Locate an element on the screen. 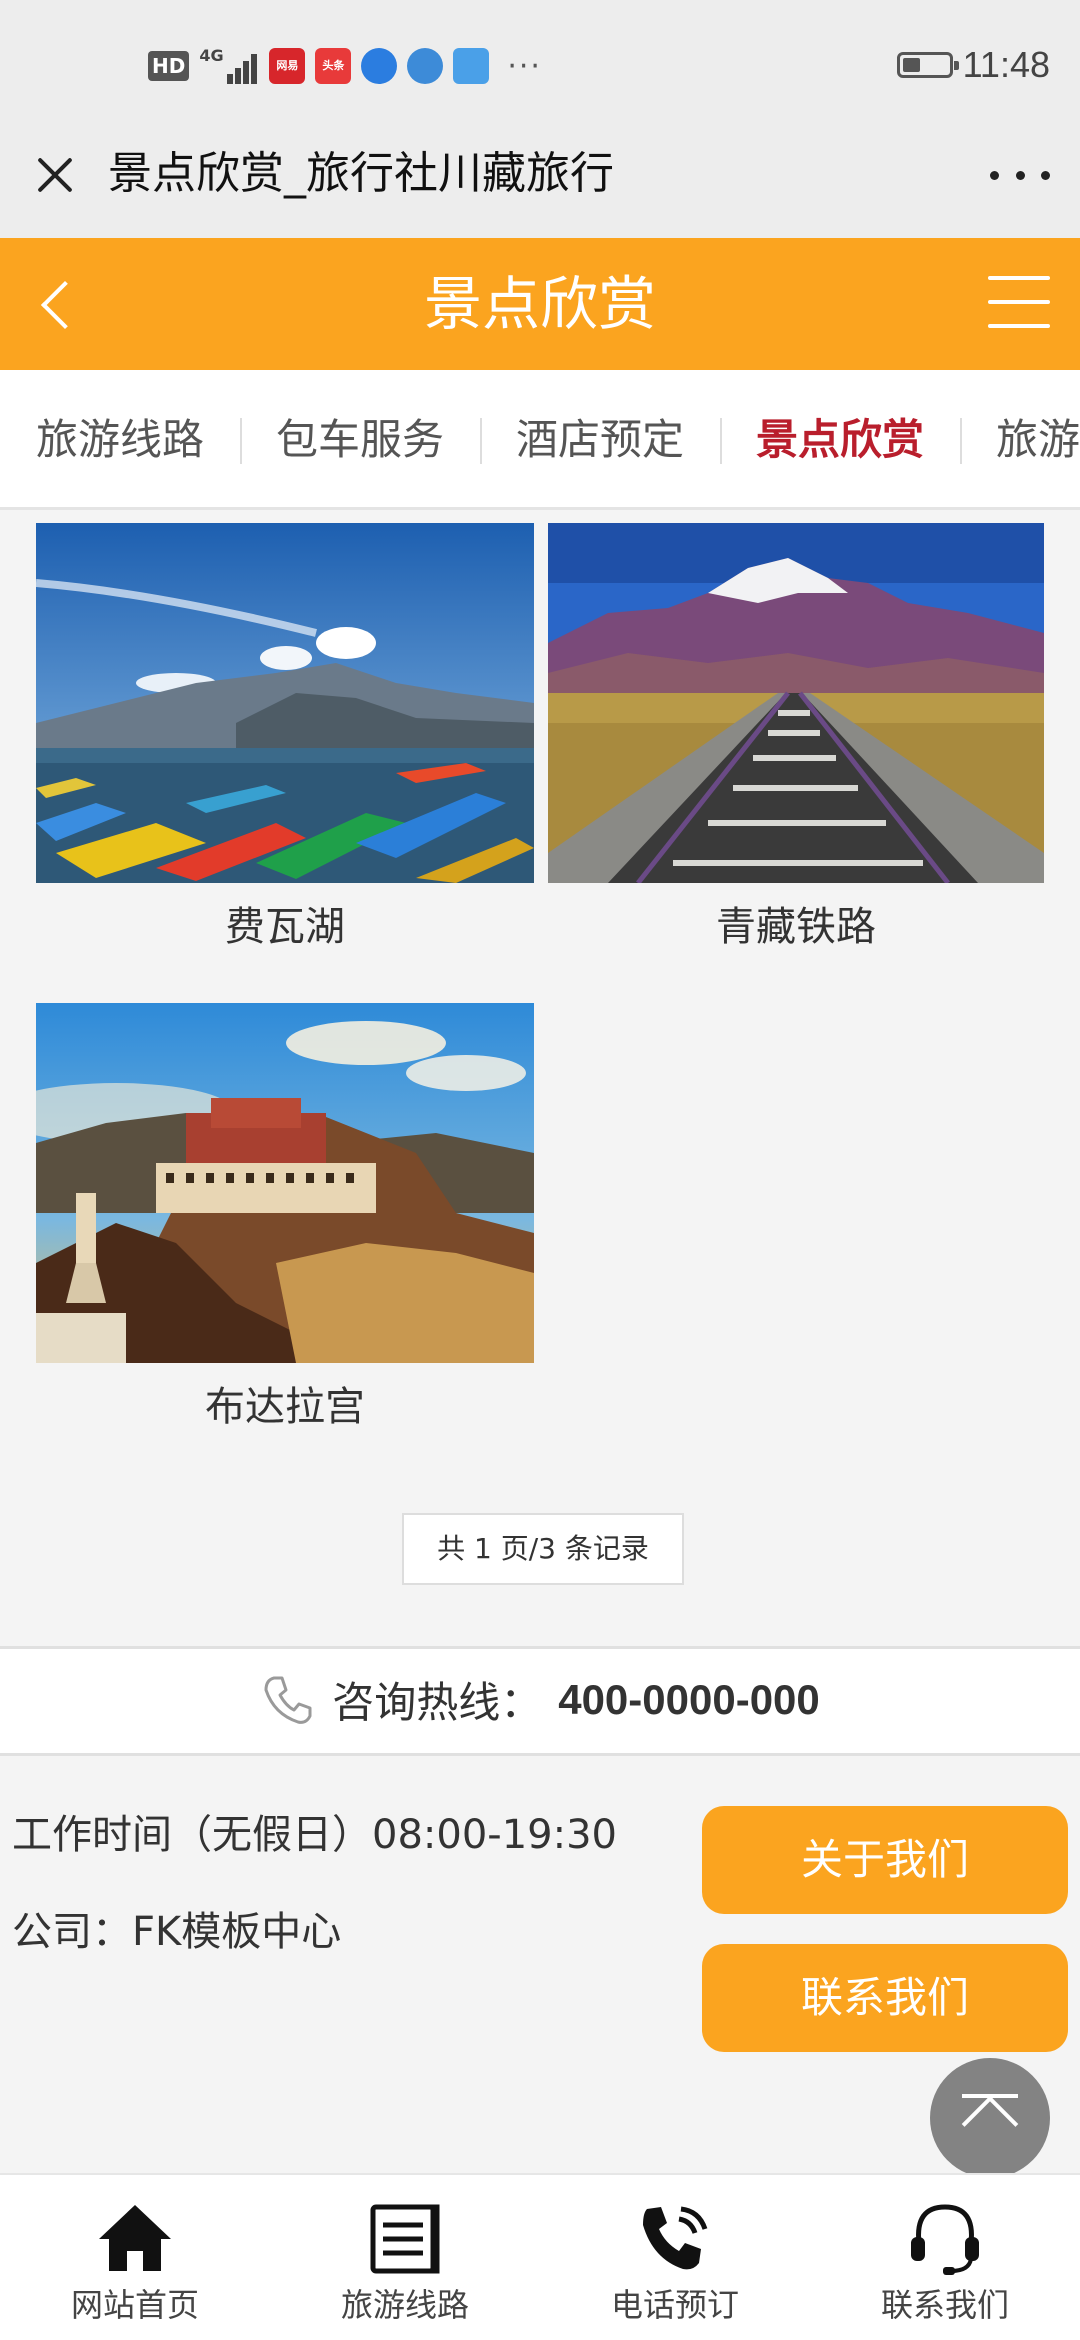  page-title: 景点欣赏 is located at coordinates (539, 304).